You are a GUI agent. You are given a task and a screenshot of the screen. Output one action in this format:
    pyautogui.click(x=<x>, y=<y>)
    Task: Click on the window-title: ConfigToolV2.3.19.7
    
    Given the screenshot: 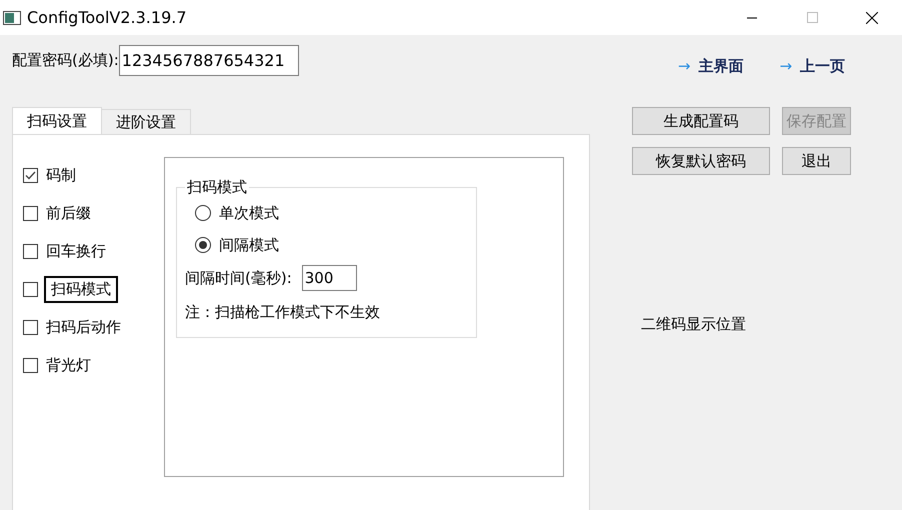 What is the action you would take?
    pyautogui.click(x=107, y=17)
    